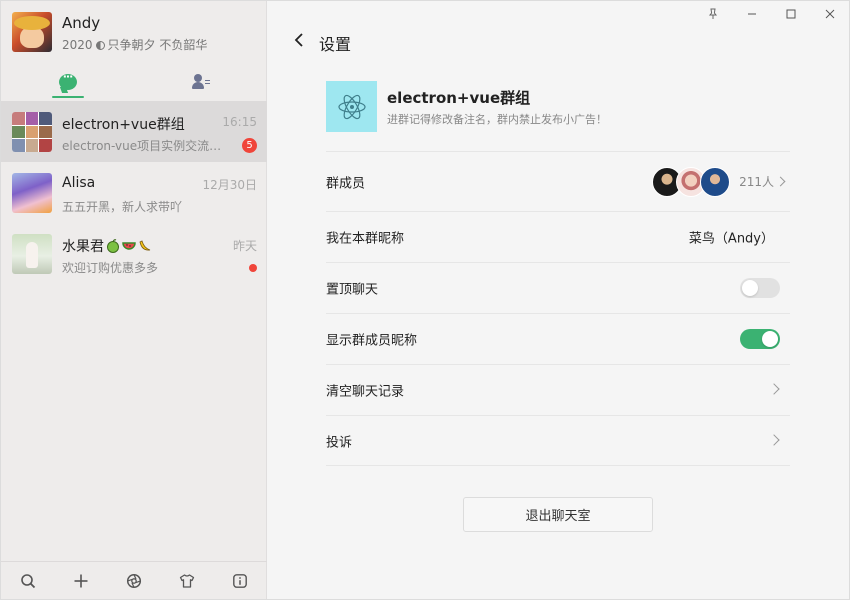 The image size is (850, 600). Describe the element at coordinates (249, 145) in the screenshot. I see `unread-badge: 5` at that location.